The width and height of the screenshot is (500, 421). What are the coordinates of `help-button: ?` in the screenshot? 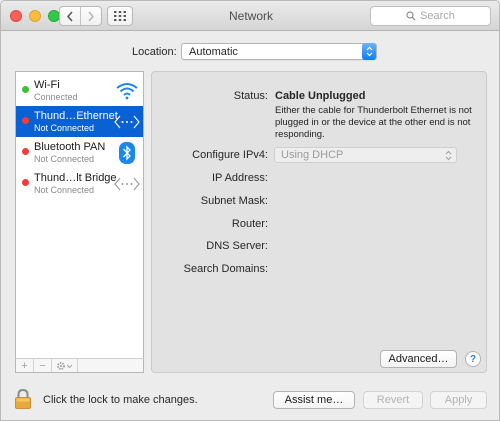 It's located at (473, 359).